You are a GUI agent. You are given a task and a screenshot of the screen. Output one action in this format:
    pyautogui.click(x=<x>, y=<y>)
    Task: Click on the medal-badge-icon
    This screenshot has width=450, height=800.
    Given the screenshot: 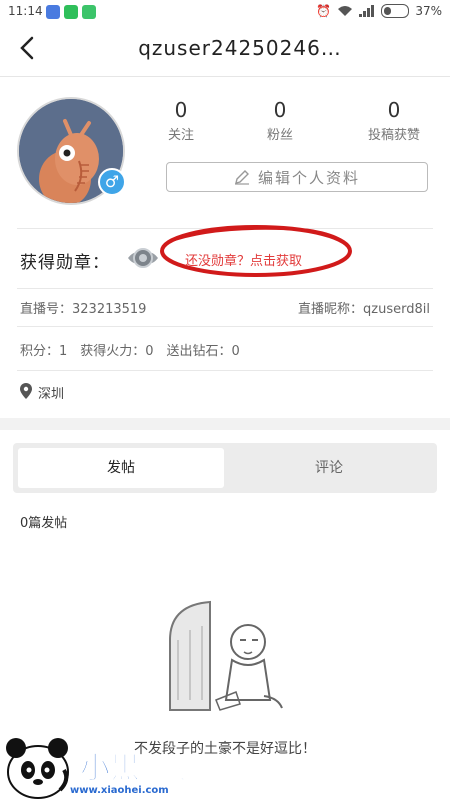 What is the action you would take?
    pyautogui.click(x=143, y=258)
    